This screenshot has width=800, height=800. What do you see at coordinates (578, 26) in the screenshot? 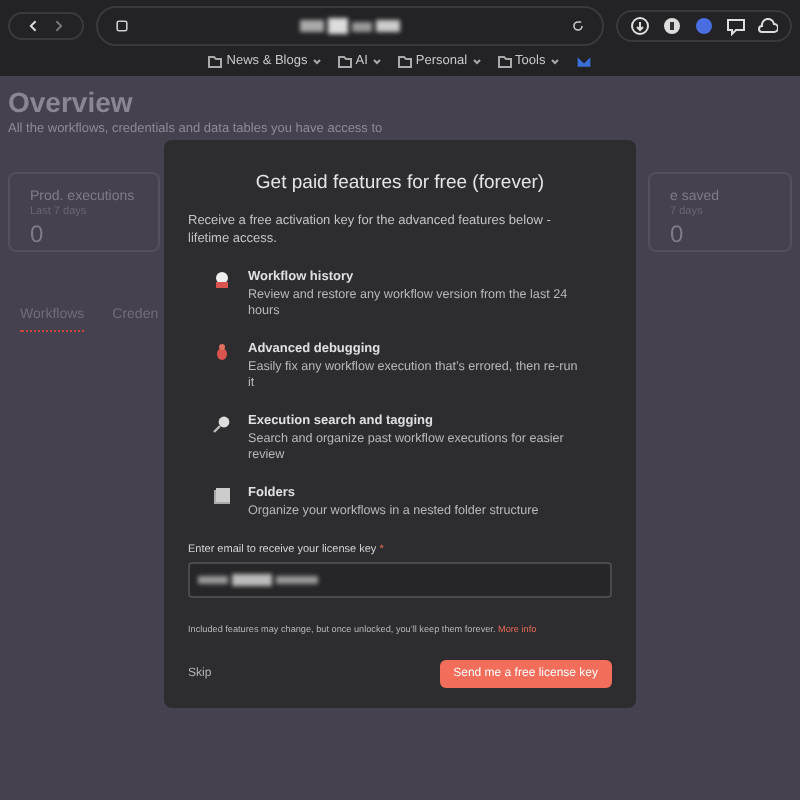
I see `reload-icon` at bounding box center [578, 26].